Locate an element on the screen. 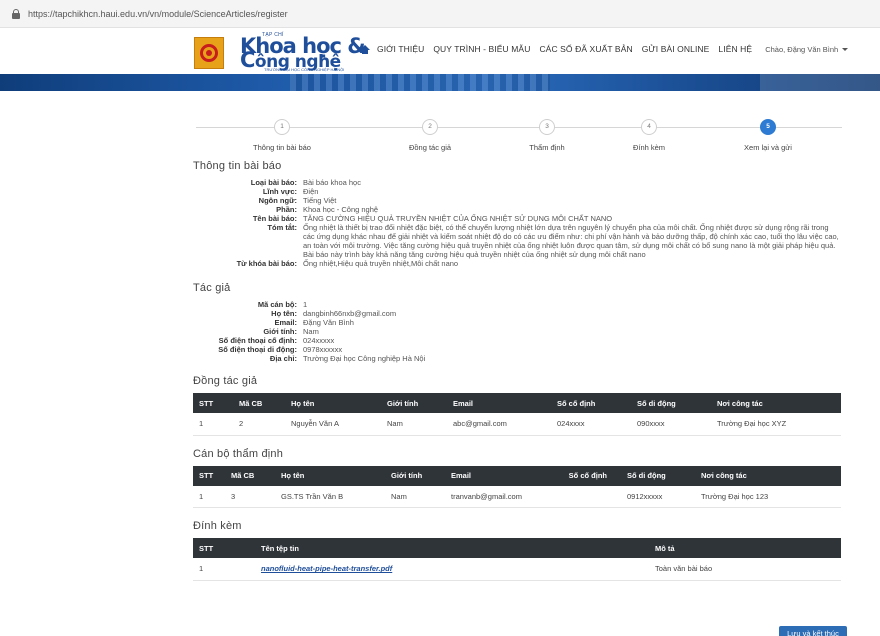 This screenshot has height=636, width=880. nav-item-process: QUY TRÌNH - BIỂU MẪU is located at coordinates (481, 49).